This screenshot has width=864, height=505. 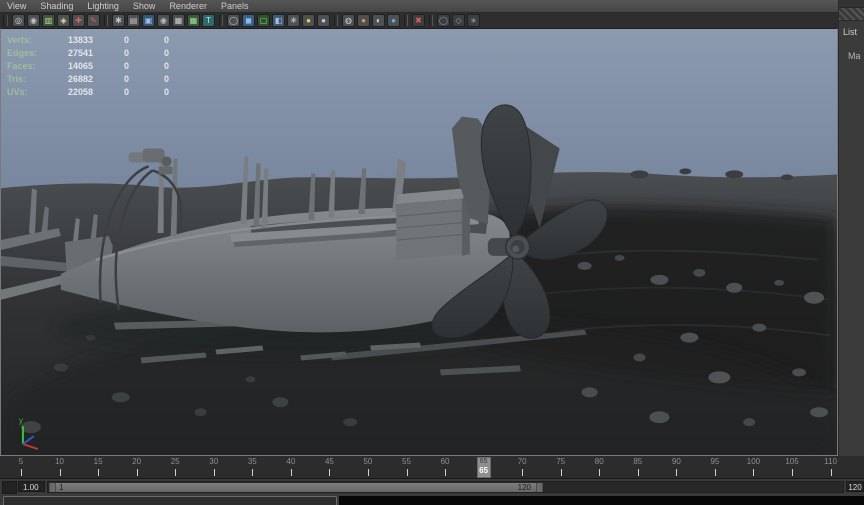 What do you see at coordinates (21, 420) in the screenshot?
I see `gizmo-y-label: y` at bounding box center [21, 420].